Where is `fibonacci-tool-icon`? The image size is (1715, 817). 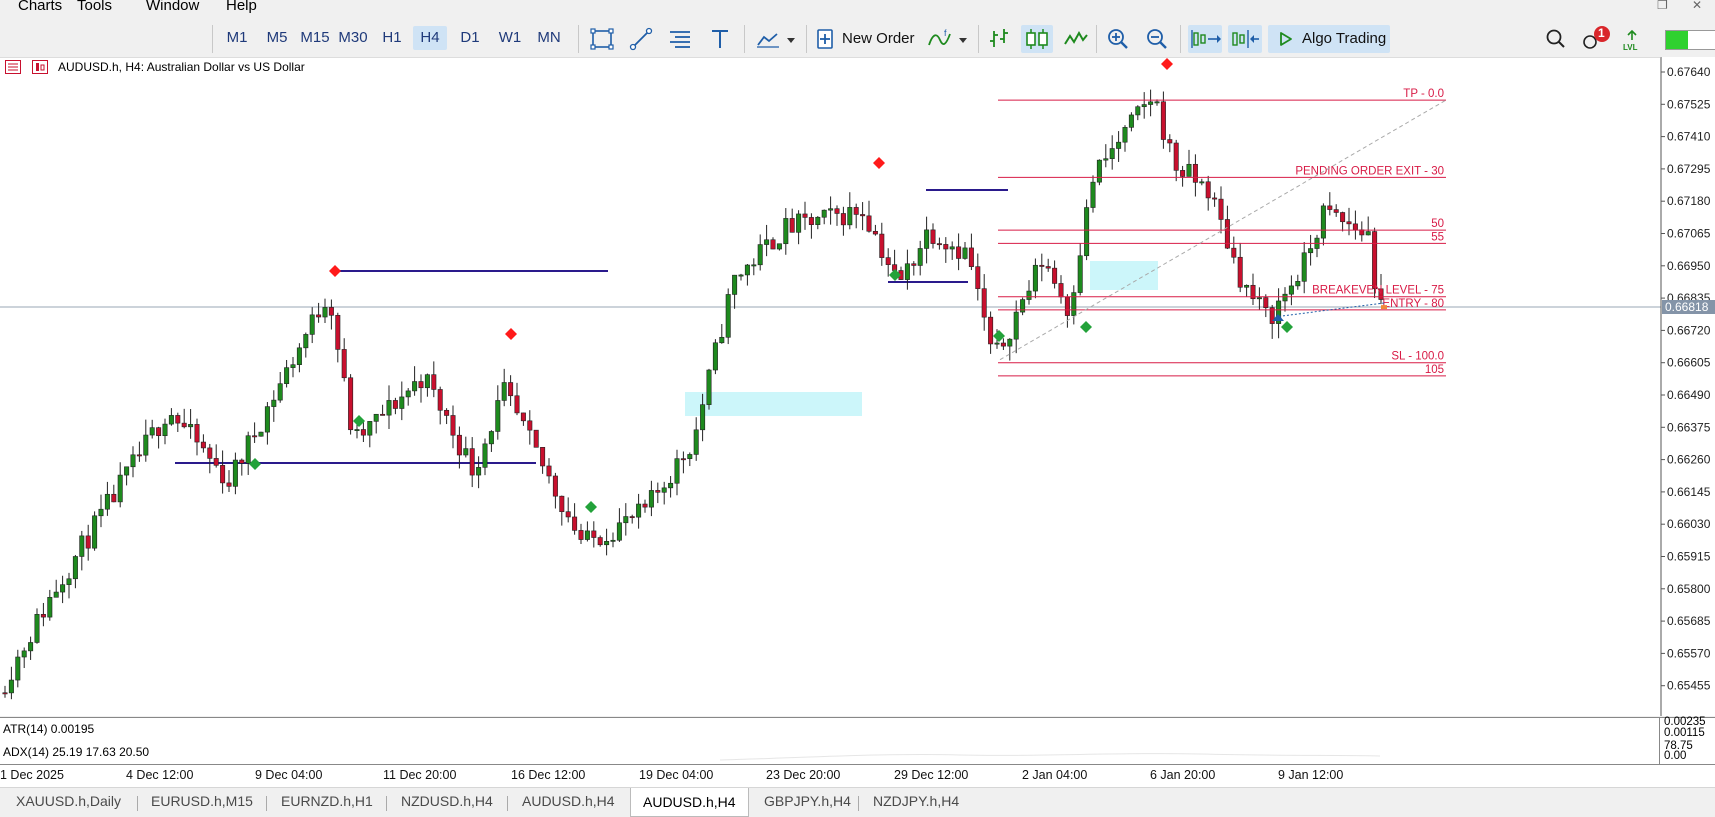
fibonacci-tool-icon is located at coordinates (680, 39).